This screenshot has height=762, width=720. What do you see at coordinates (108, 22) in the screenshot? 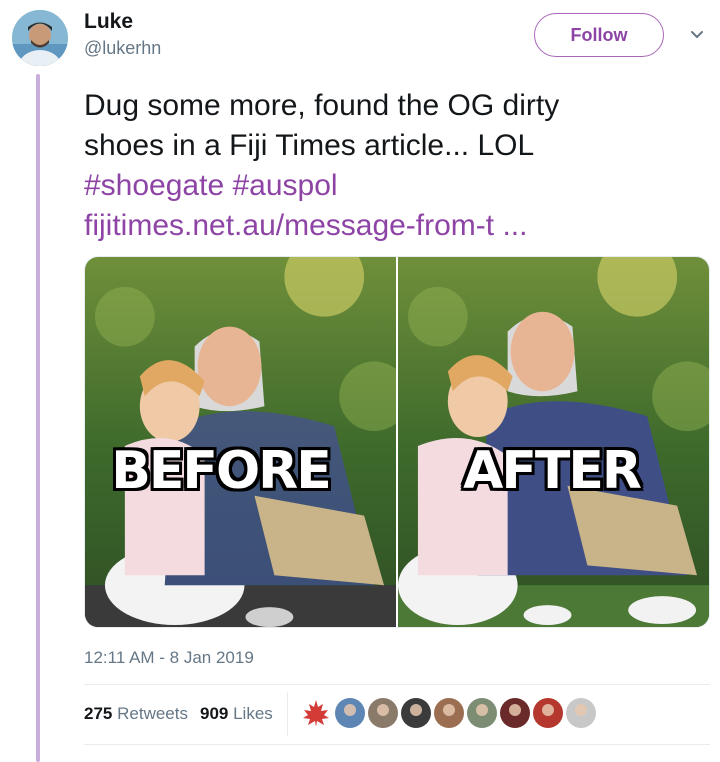
I see `display-name: Luke` at bounding box center [108, 22].